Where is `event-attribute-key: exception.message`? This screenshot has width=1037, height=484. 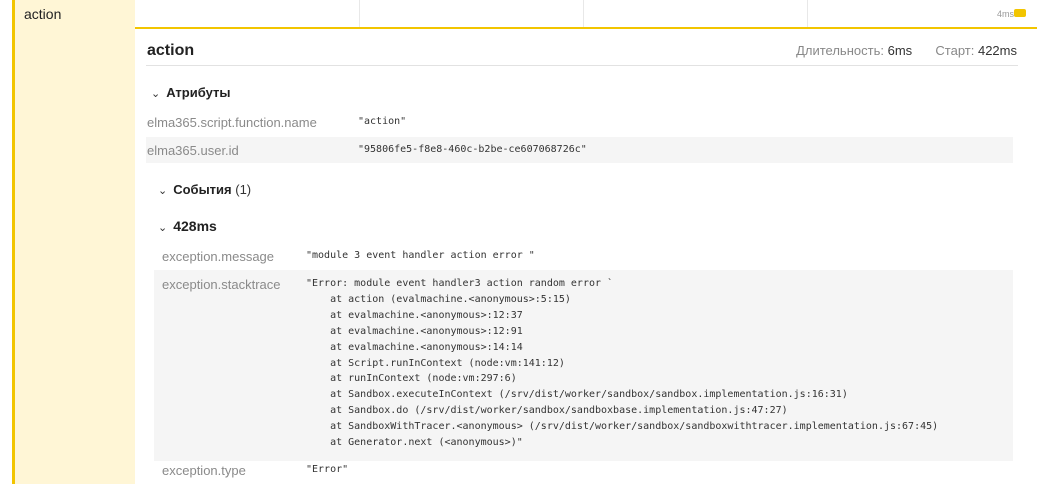 event-attribute-key: exception.message is located at coordinates (218, 256).